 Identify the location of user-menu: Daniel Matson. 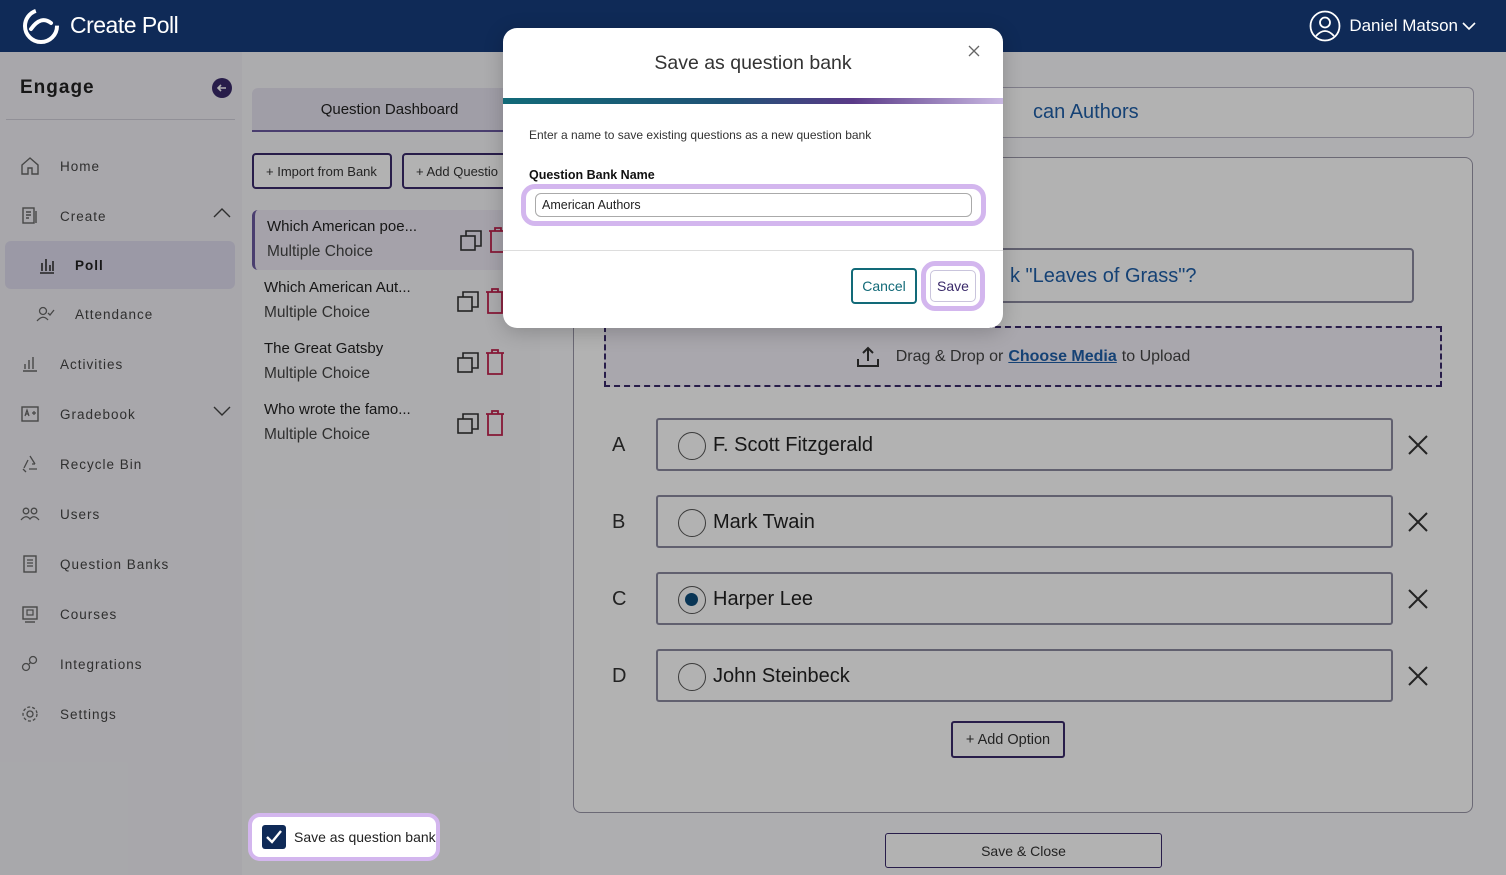
(1396, 26).